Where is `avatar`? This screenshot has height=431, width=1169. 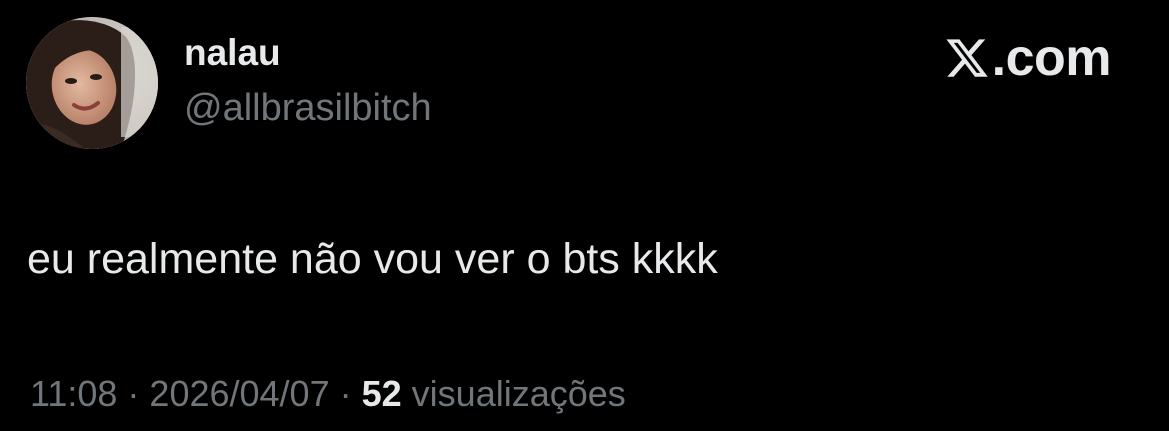
avatar is located at coordinates (92, 83).